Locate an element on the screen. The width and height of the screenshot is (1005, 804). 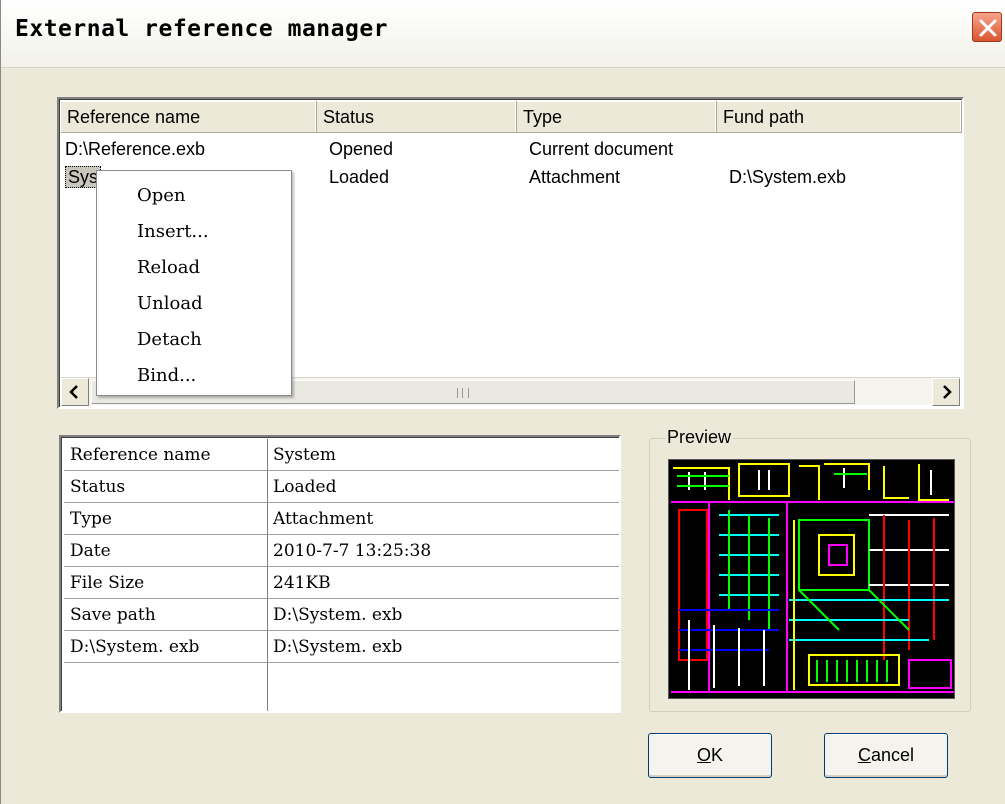
window-title: External reference manager is located at coordinates (202, 29).